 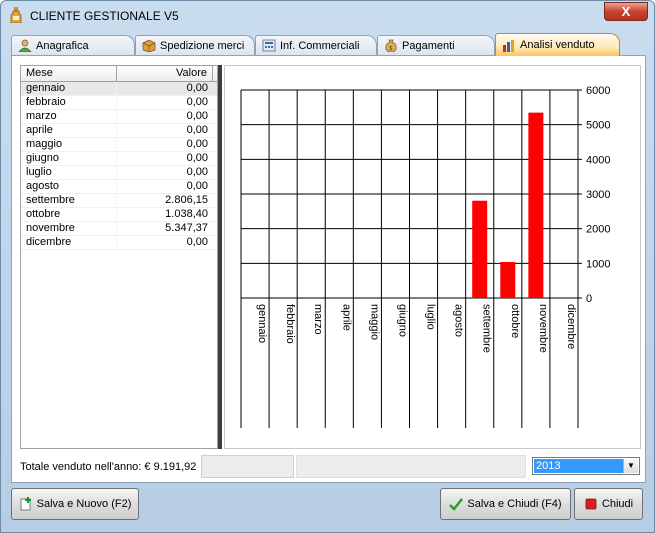 I want to click on button-label: Salva e Nuovo (F2), so click(x=84, y=504).